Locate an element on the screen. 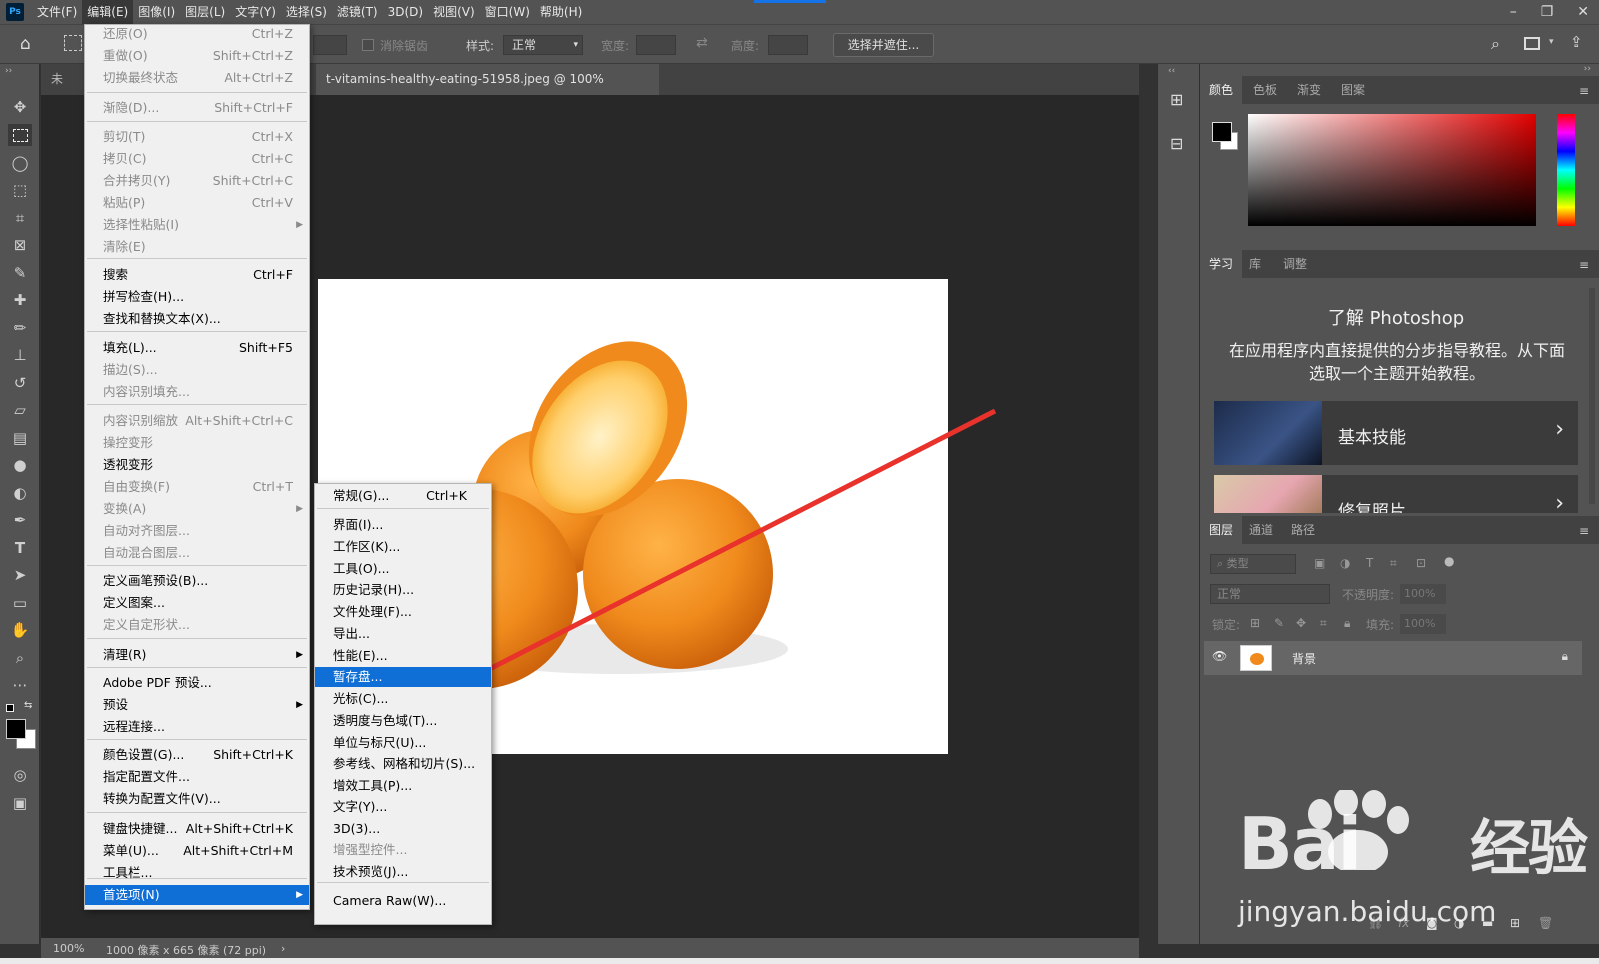 The height and width of the screenshot is (964, 1599). lock-all-icon: 🔒︎ is located at coordinates (1347, 623).